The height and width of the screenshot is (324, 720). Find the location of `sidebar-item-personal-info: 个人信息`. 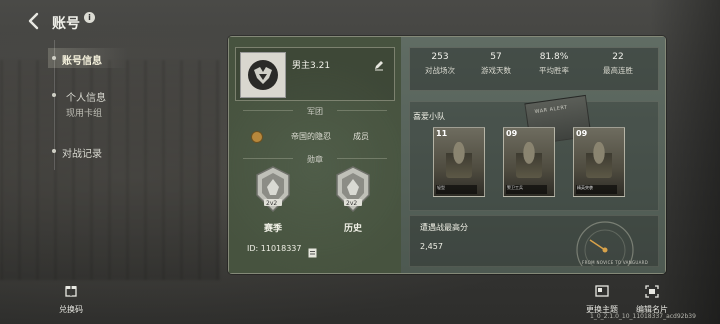

sidebar-item-personal-info: 个人信息 is located at coordinates (86, 96).